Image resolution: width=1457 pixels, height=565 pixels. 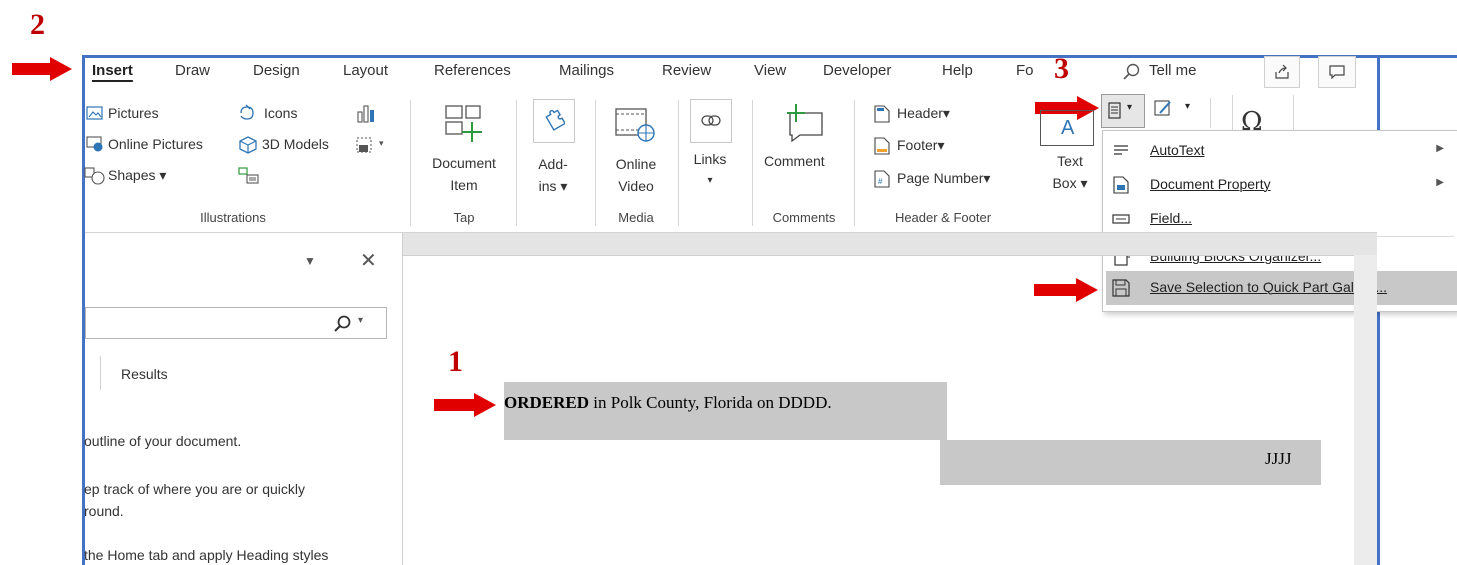 What do you see at coordinates (94, 113) in the screenshot?
I see `pictures-icon` at bounding box center [94, 113].